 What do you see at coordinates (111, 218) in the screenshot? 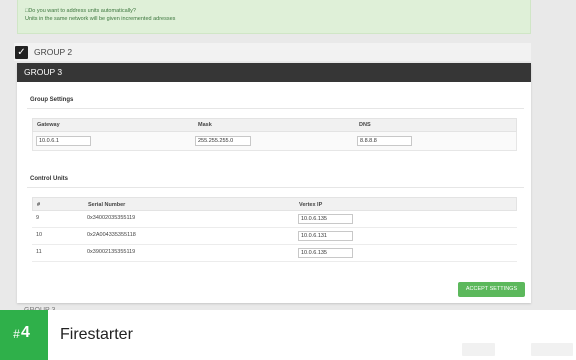
I see `unit-serial: 0x34002035355119` at bounding box center [111, 218].